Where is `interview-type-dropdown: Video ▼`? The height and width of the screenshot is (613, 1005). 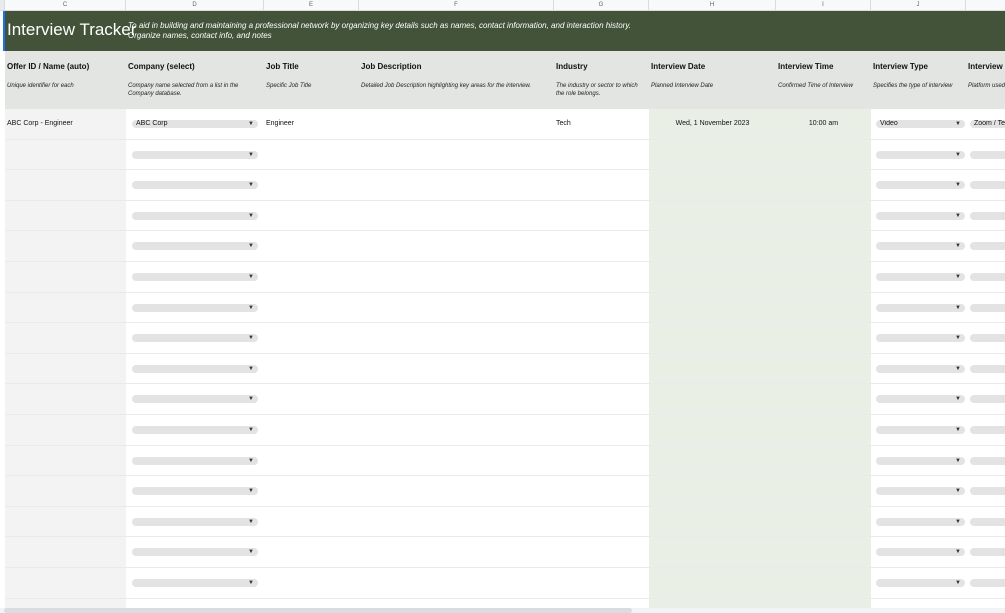 interview-type-dropdown: Video ▼ is located at coordinates (920, 124).